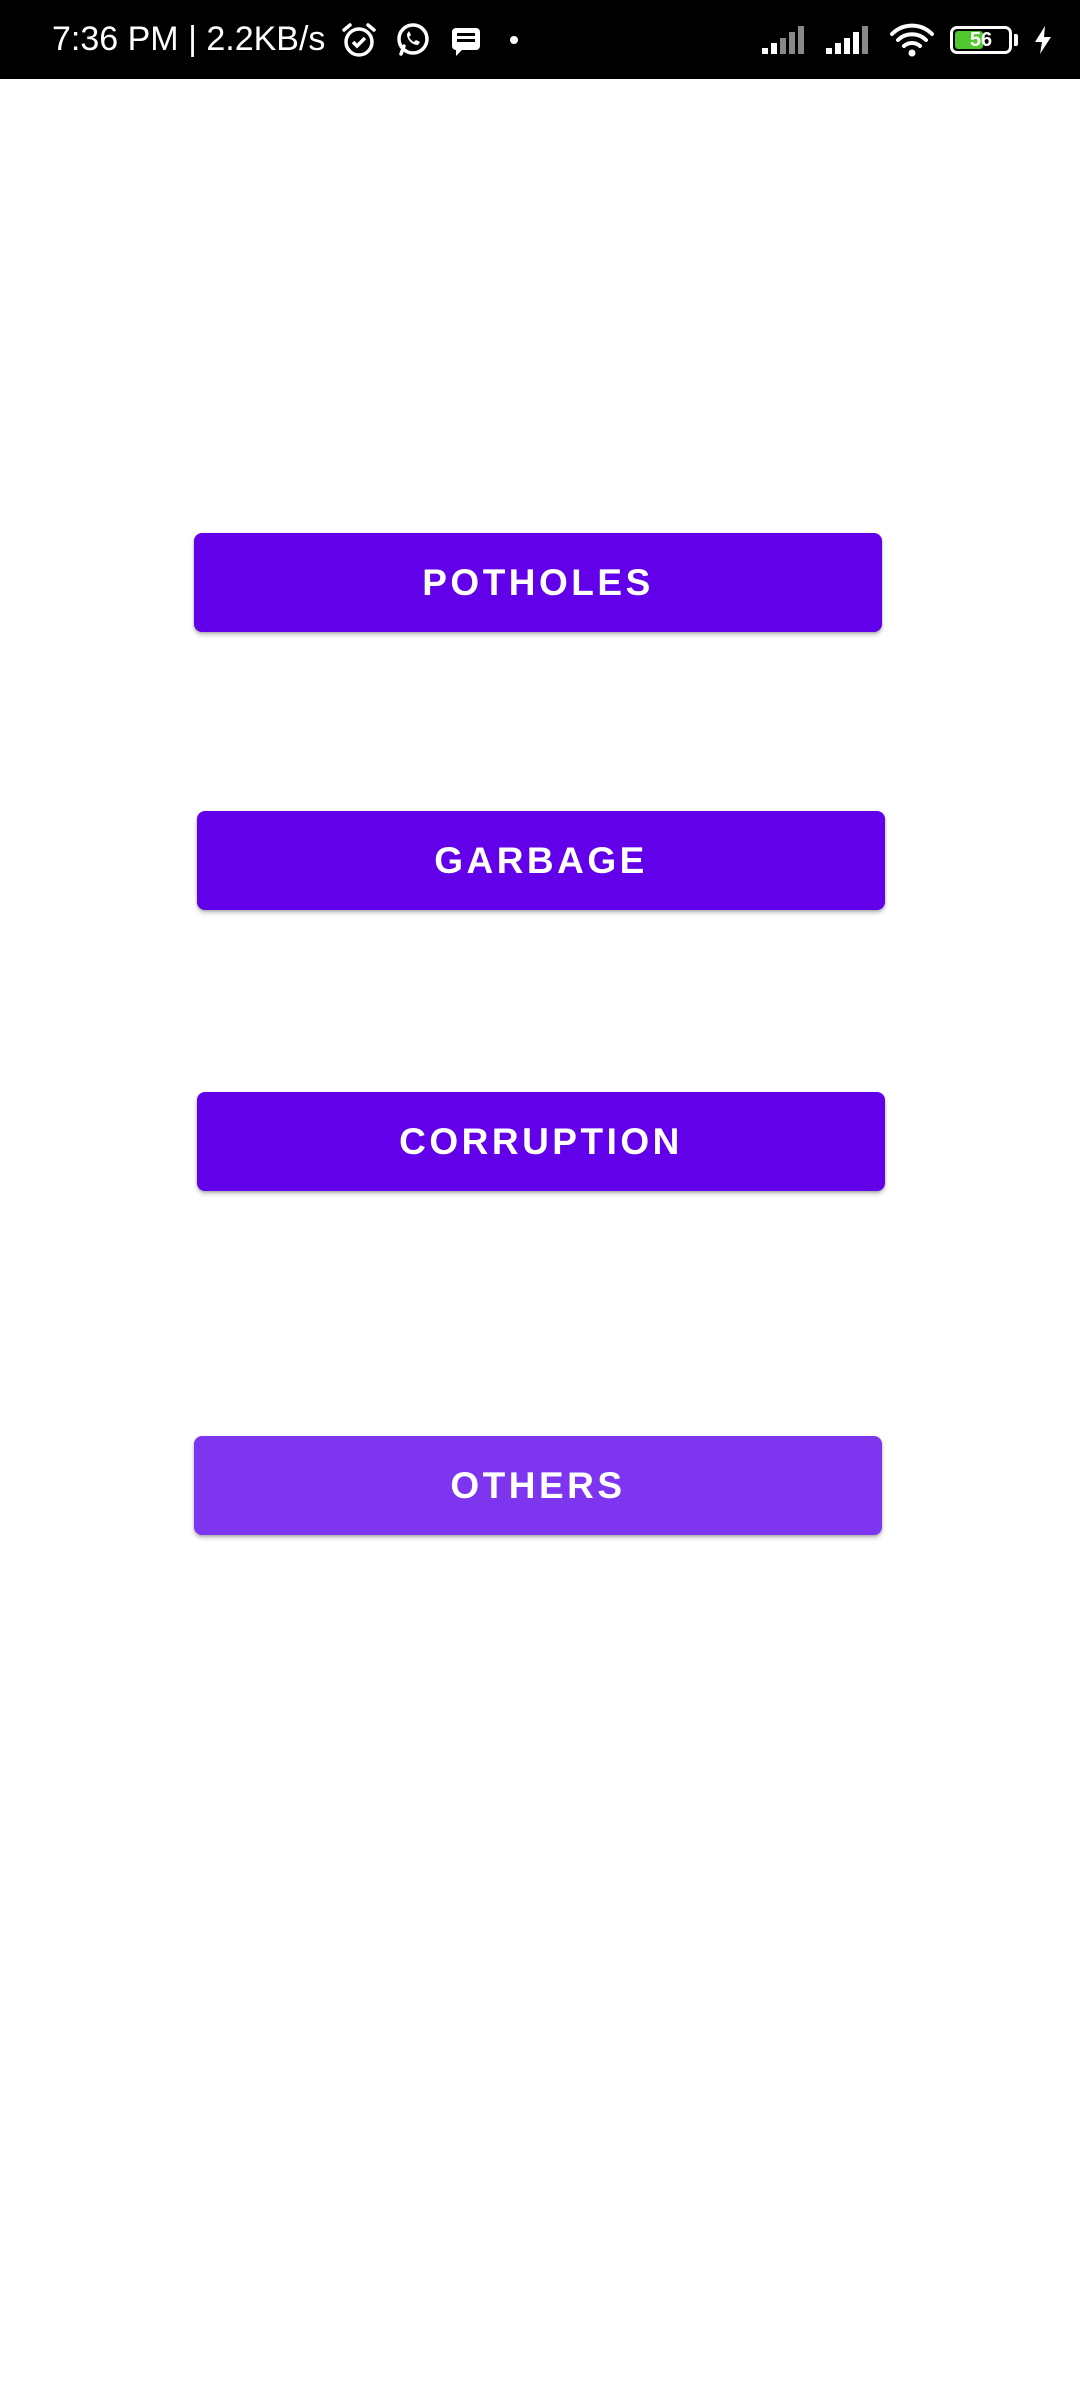 The height and width of the screenshot is (2400, 1080). Describe the element at coordinates (189, 39) in the screenshot. I see `status-time-speed: 7:36 PM | 2.2KB/s` at that location.